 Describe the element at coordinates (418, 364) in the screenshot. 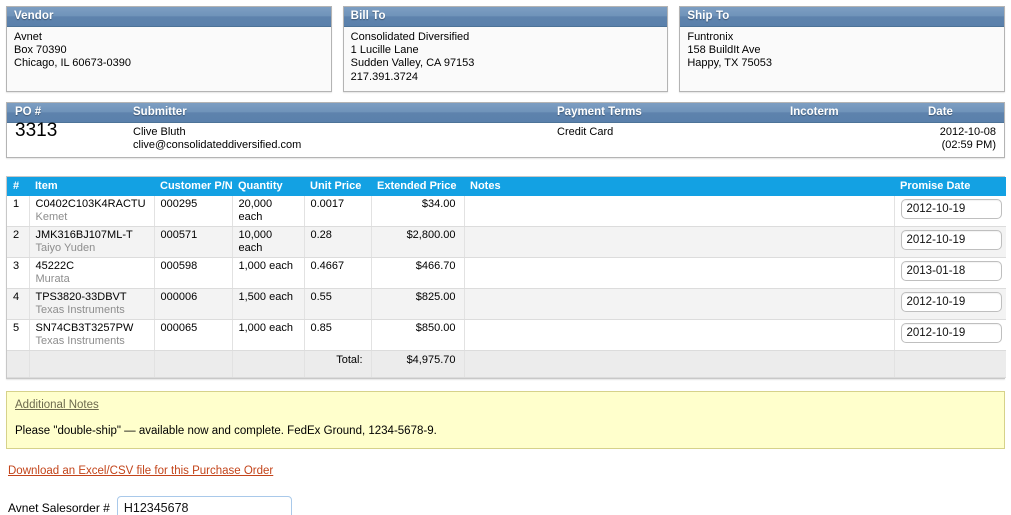

I see `total-value: $4,975.70` at that location.